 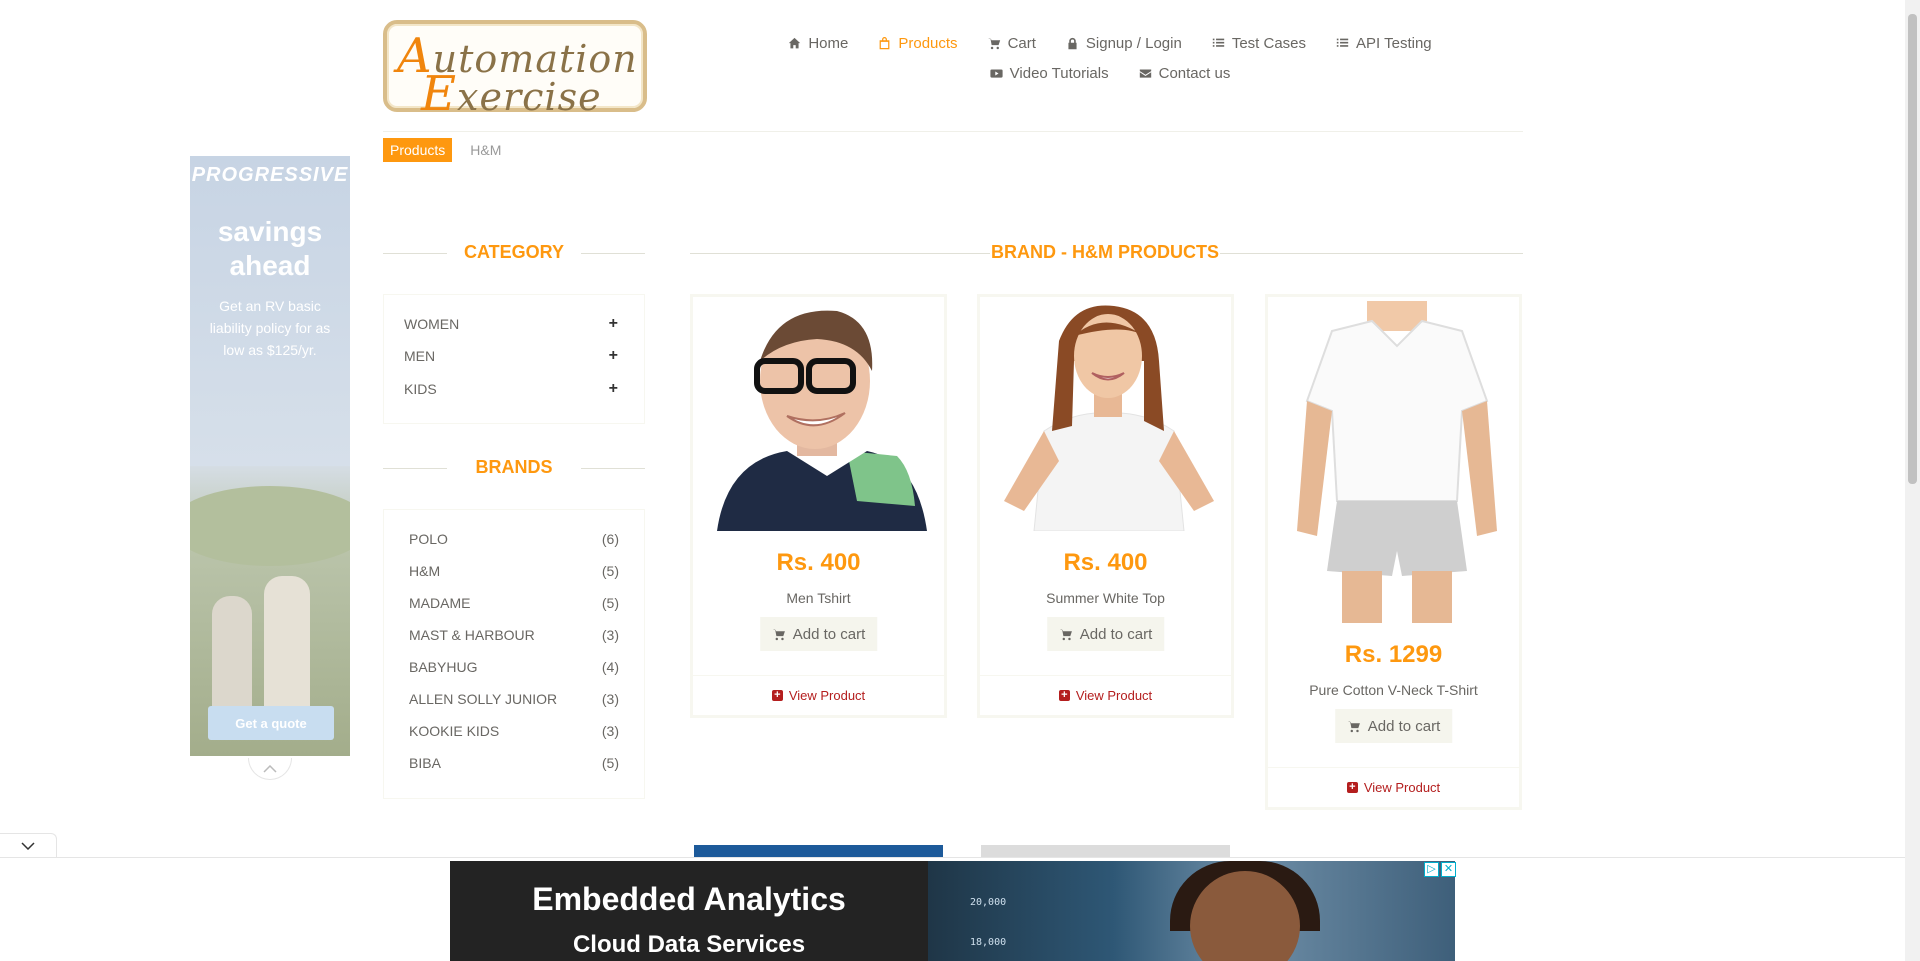 What do you see at coordinates (511, 356) in the screenshot?
I see `category-item-men: MEN +` at bounding box center [511, 356].